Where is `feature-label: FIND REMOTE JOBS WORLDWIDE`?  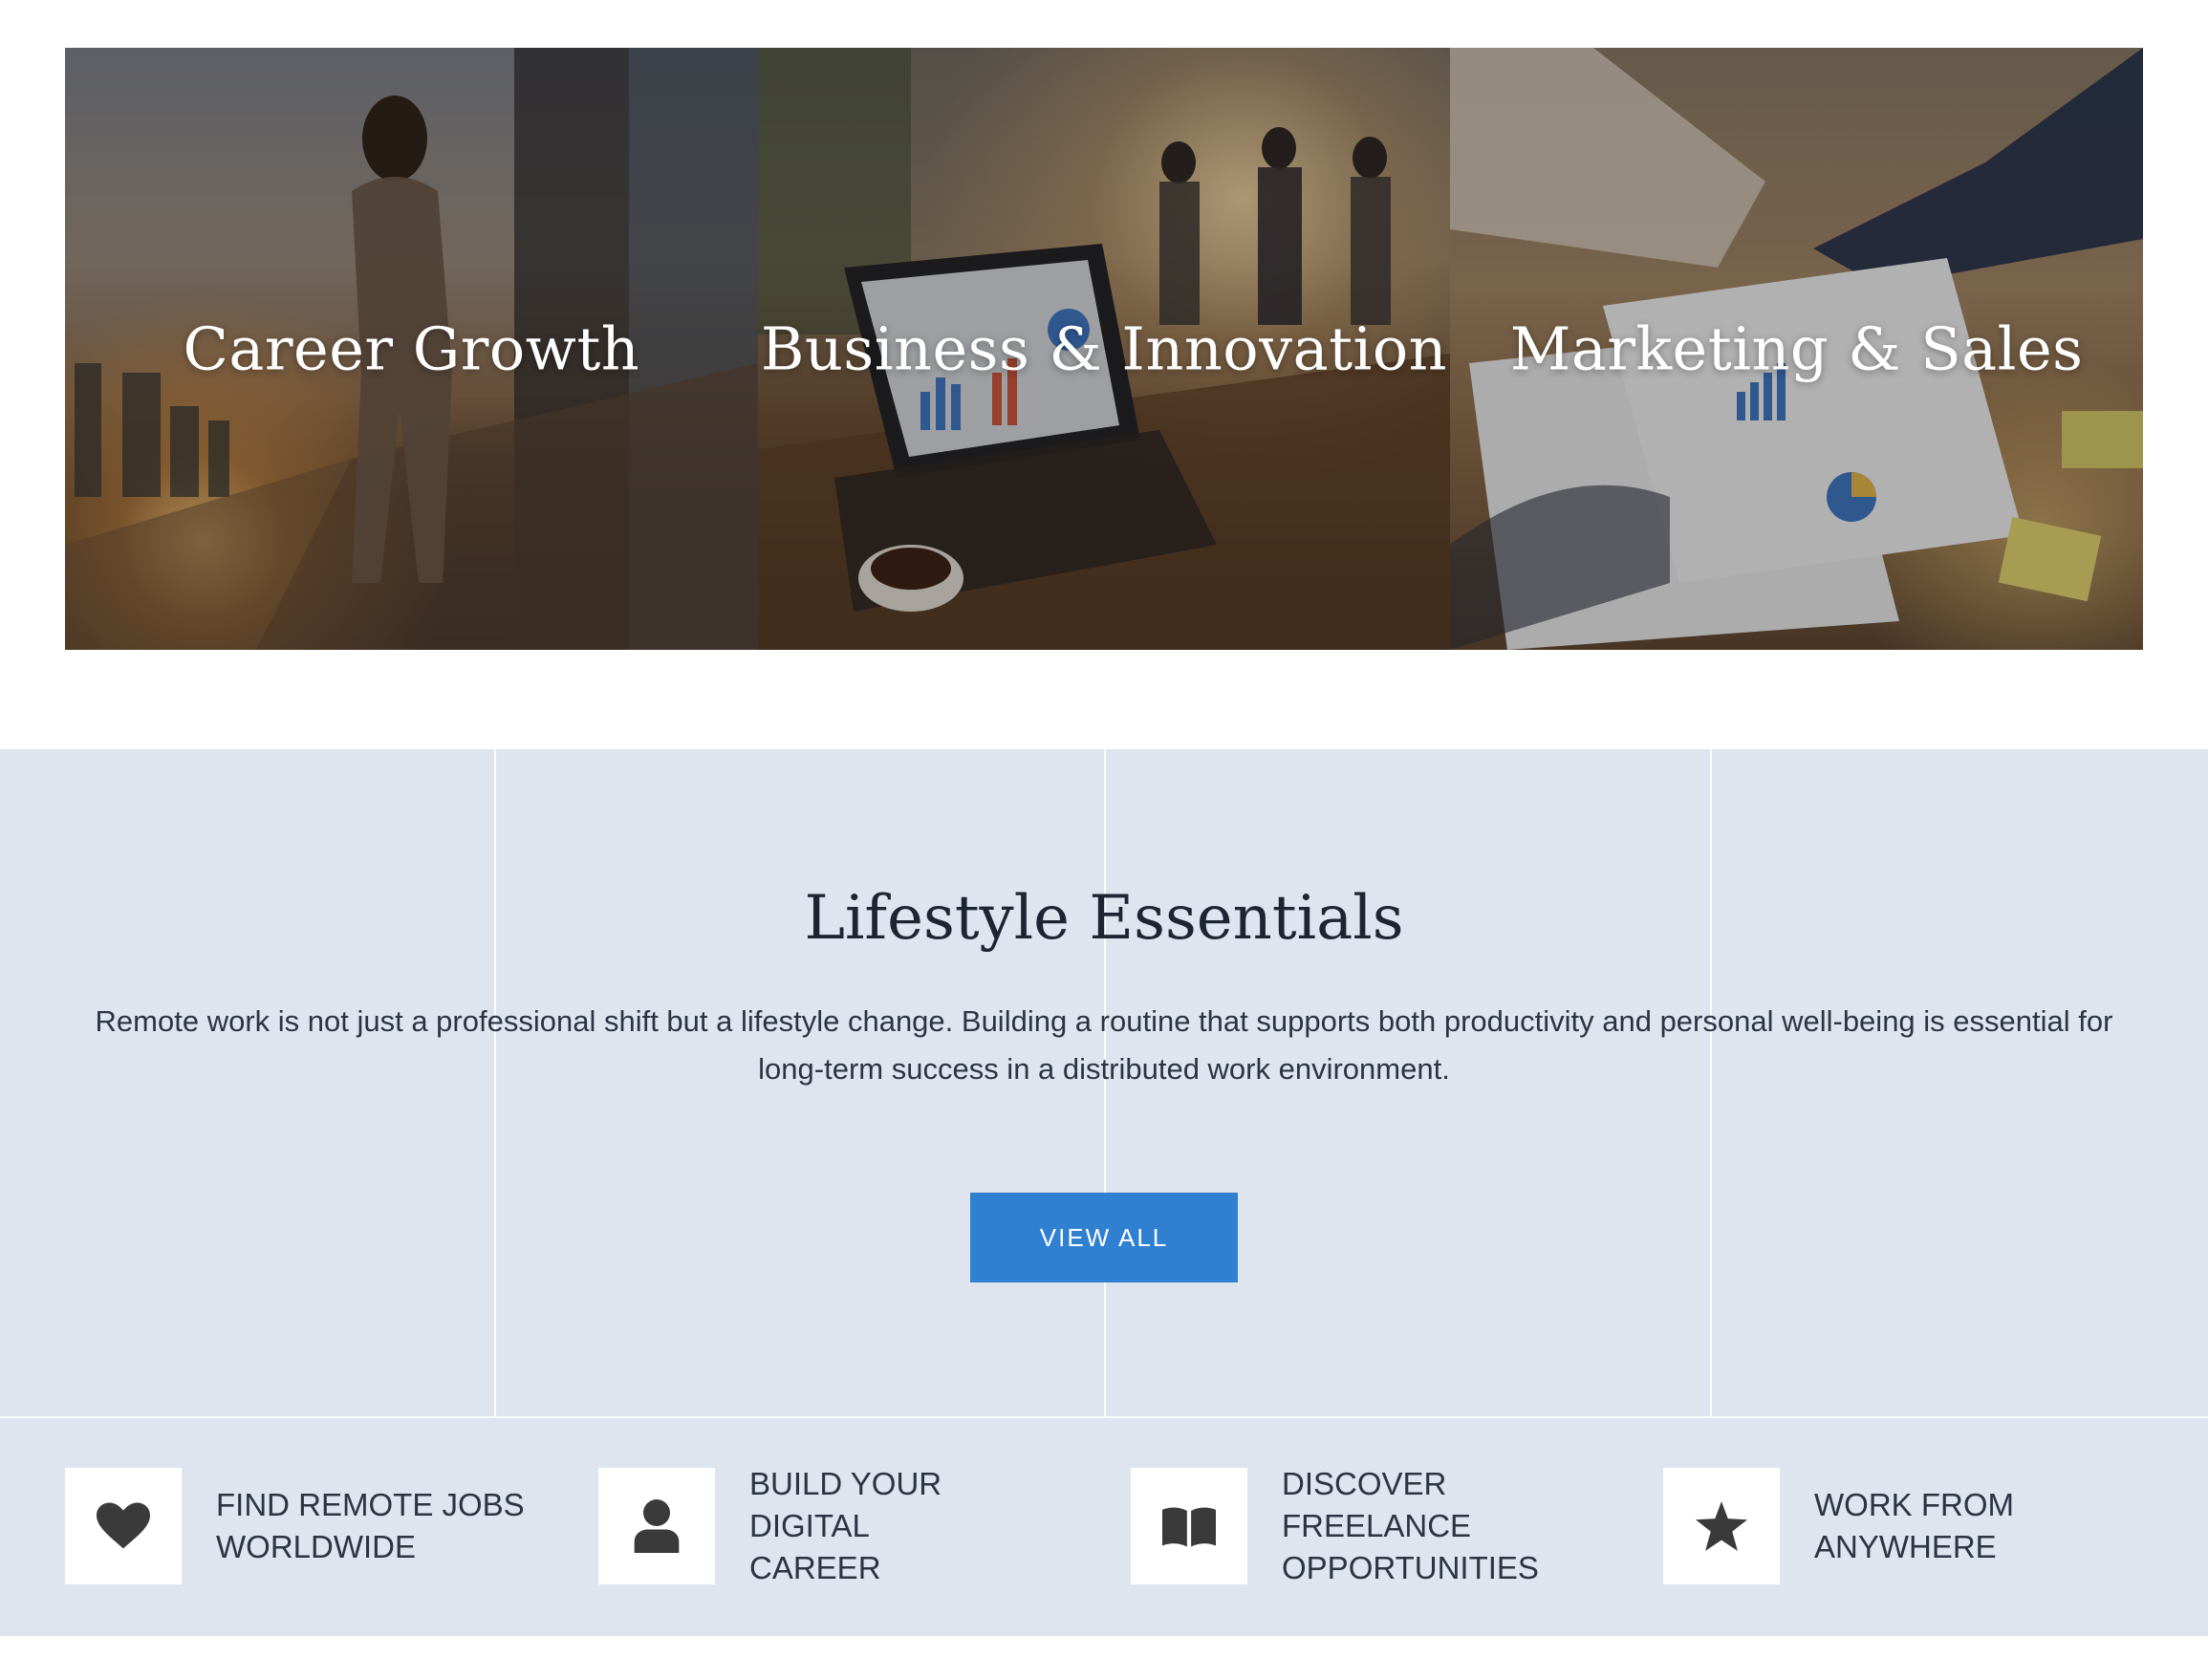
feature-label: FIND REMOTE JOBS WORLDWIDE is located at coordinates (374, 1526).